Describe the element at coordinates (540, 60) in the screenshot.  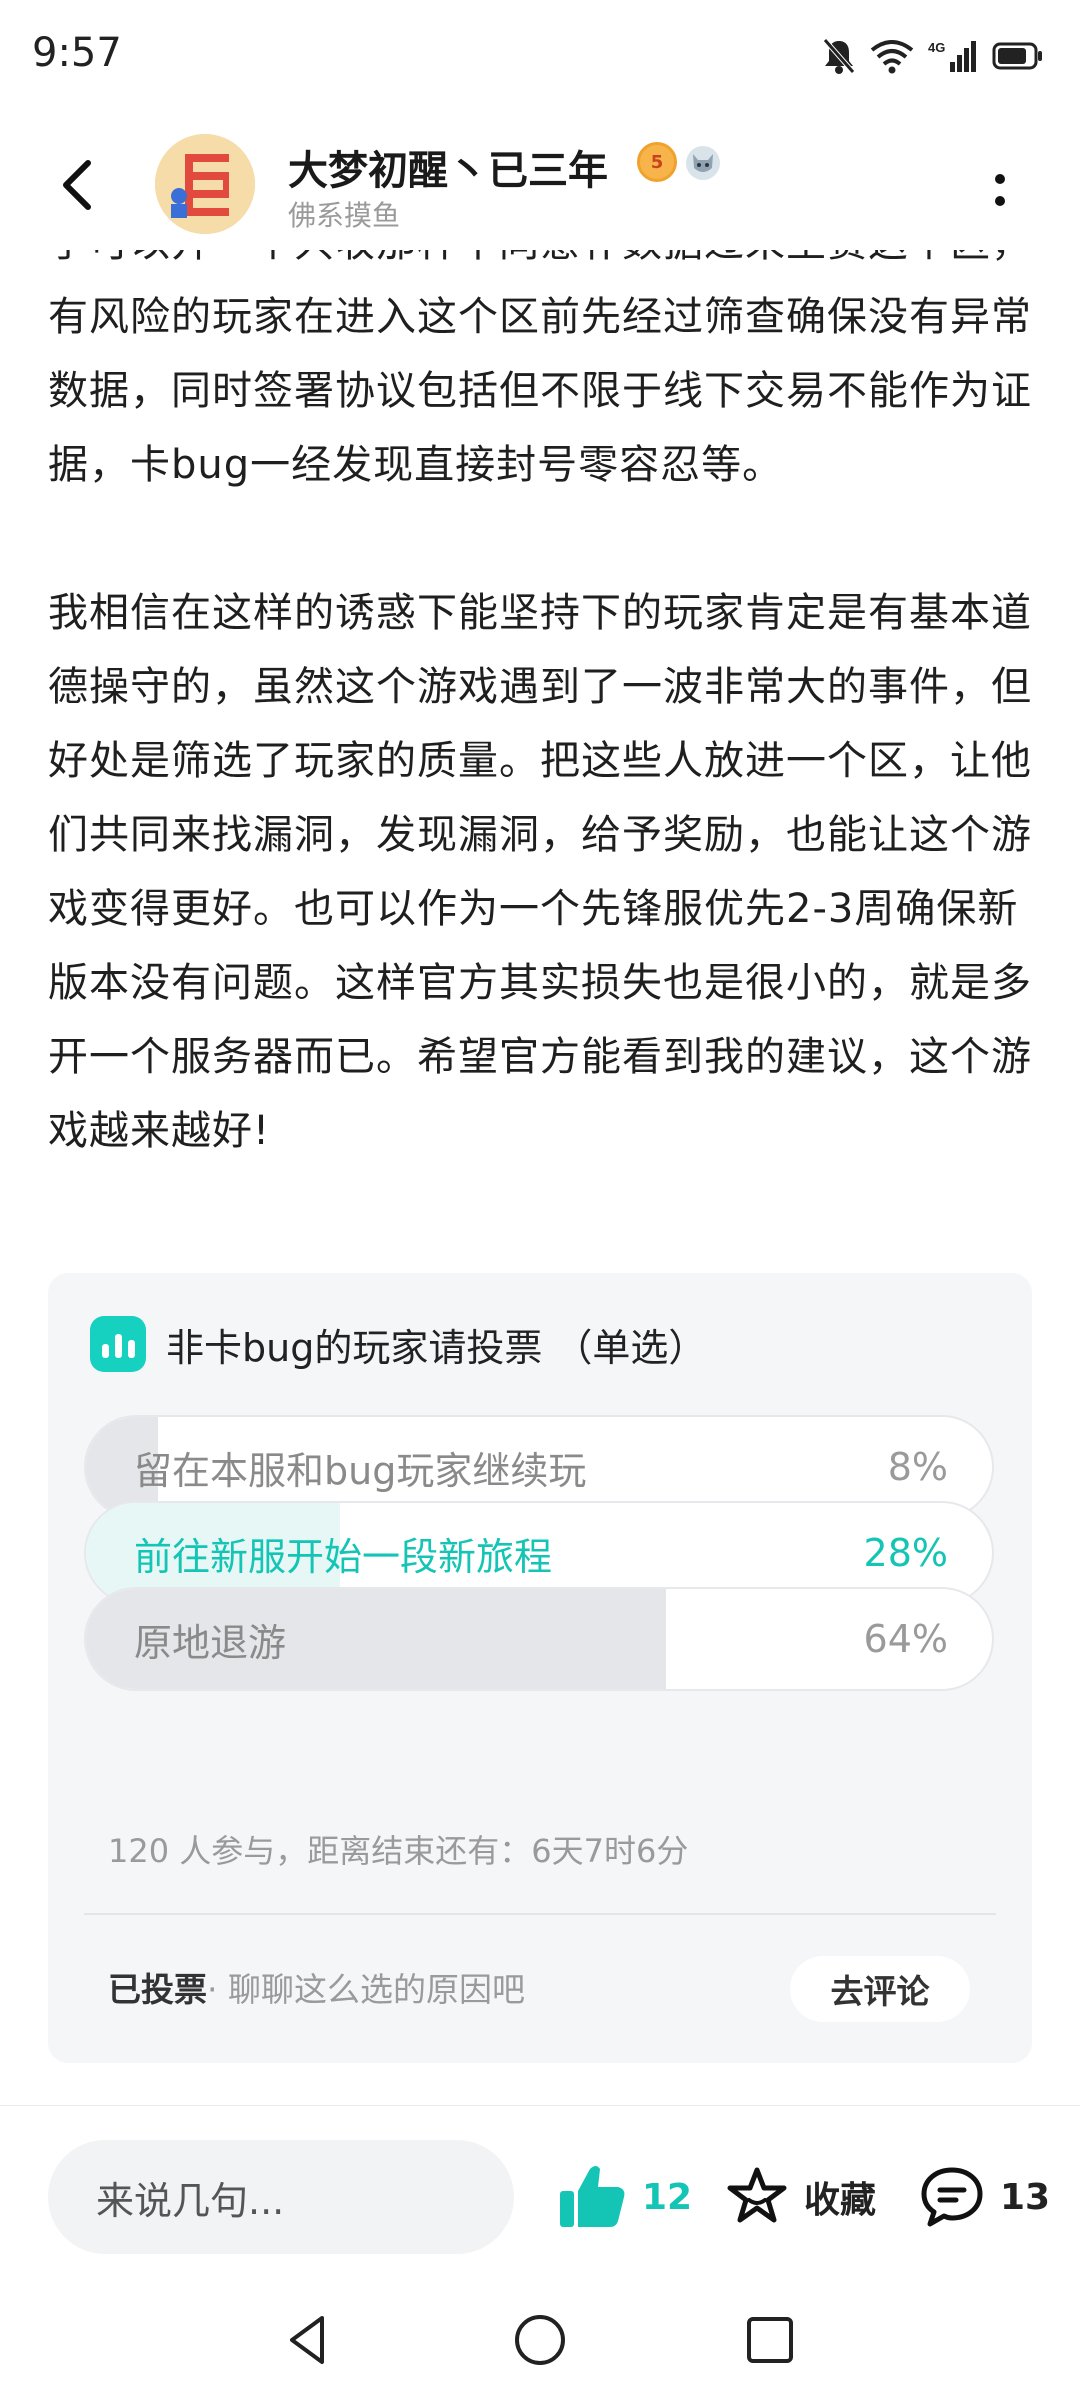
I see `status-bar: 9:57 4G` at that location.